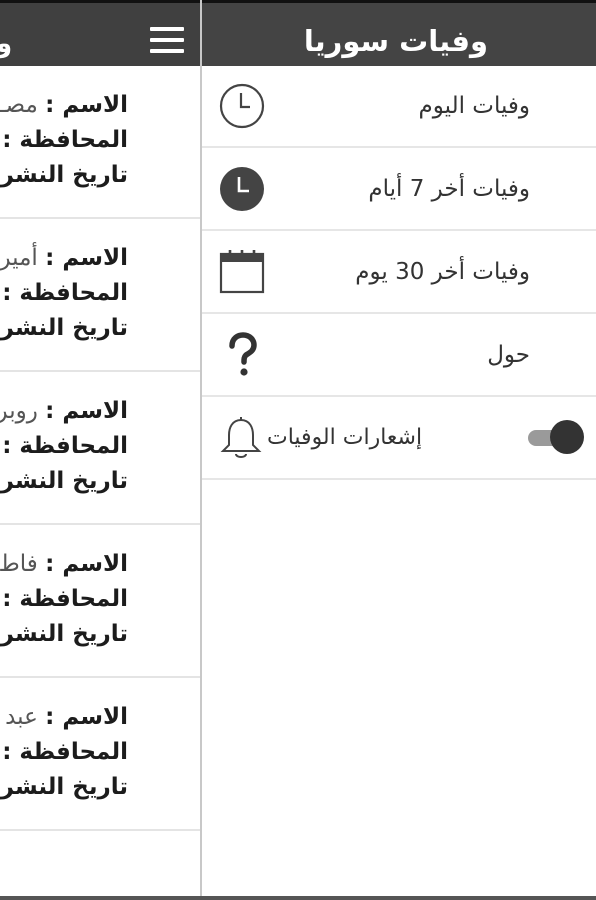 This screenshot has width=596, height=900. What do you see at coordinates (395, 41) in the screenshot?
I see `drawer-title: وفيات سوريا` at bounding box center [395, 41].